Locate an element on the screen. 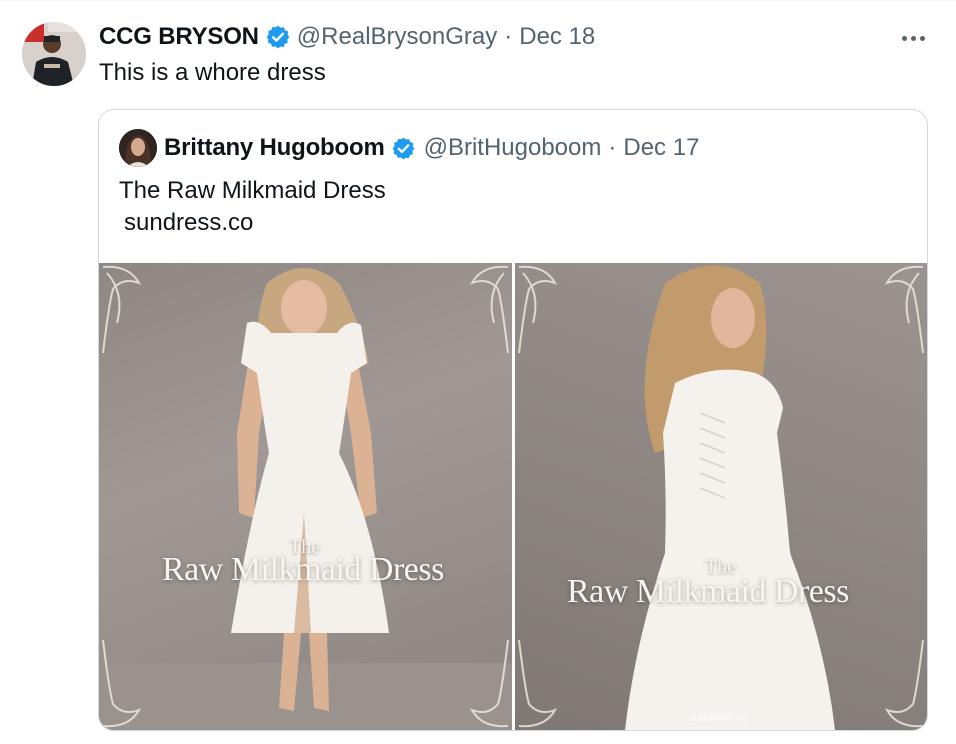 The image size is (956, 744). tweet-text: This is a whore dress is located at coordinates (212, 72).